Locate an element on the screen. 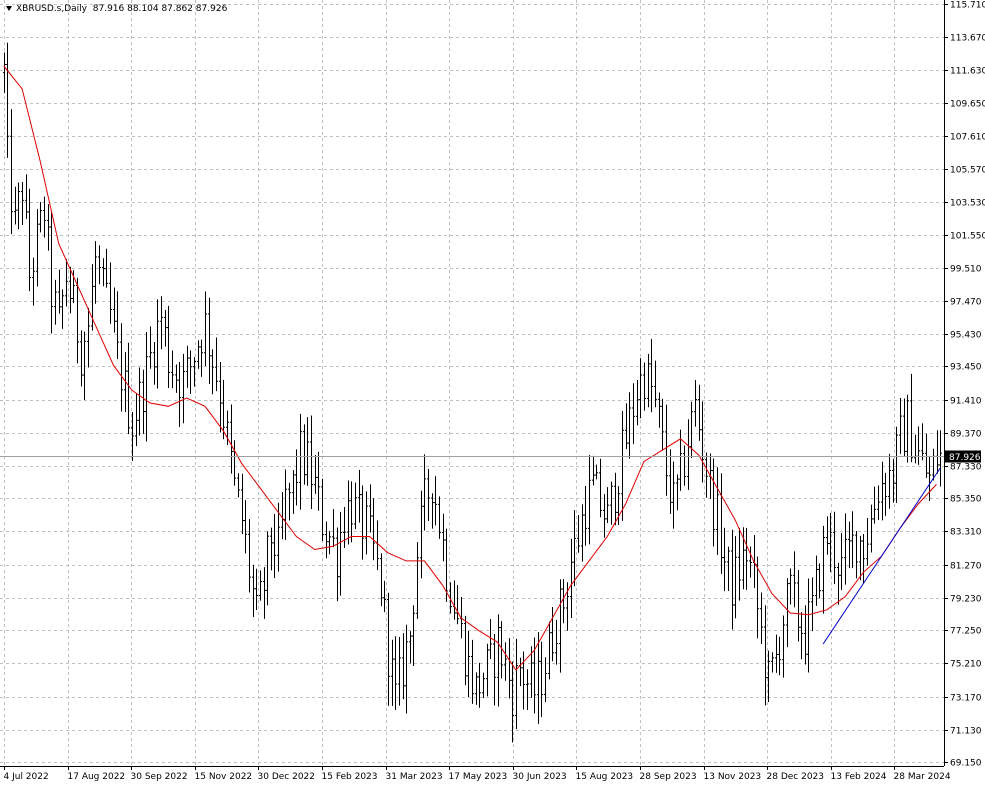 The width and height of the screenshot is (985, 791). time-tick-label: 17 Aug 2022 is located at coordinates (97, 777).